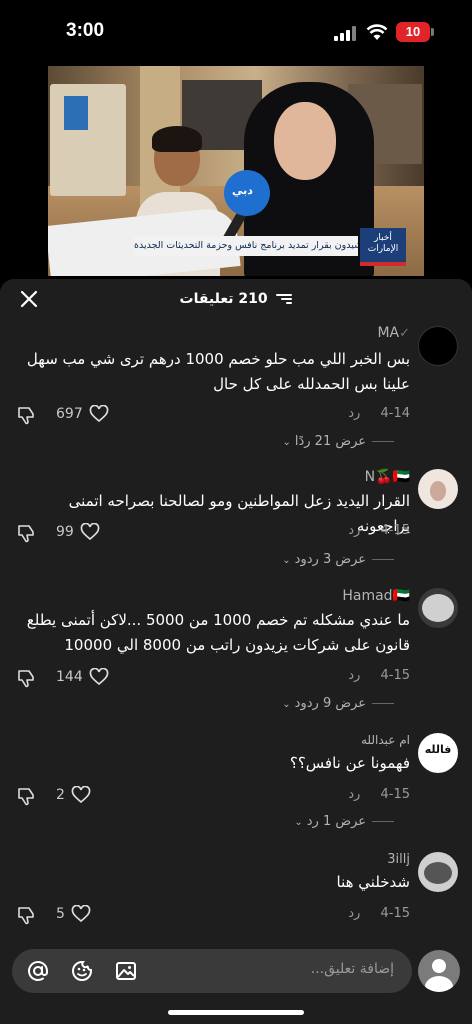 Image resolution: width=472 pixels, height=1024 pixels. What do you see at coordinates (415, 32) in the screenshot?
I see `battery-icon: 10` at bounding box center [415, 32].